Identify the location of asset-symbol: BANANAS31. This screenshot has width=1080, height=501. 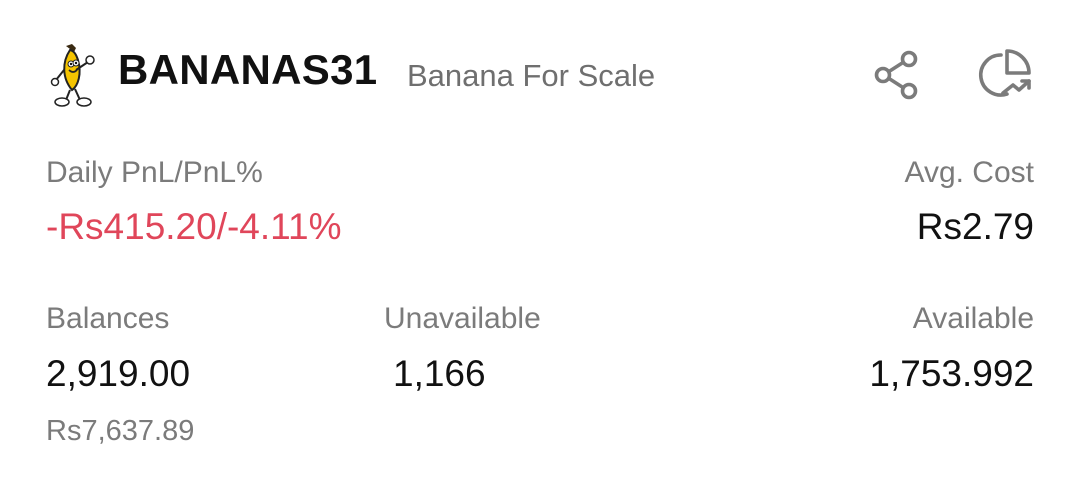
(248, 69).